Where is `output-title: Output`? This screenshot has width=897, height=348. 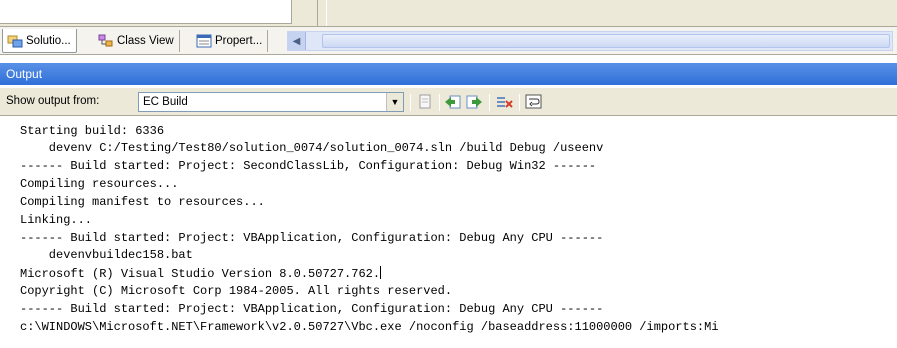
output-title: Output is located at coordinates (24, 74).